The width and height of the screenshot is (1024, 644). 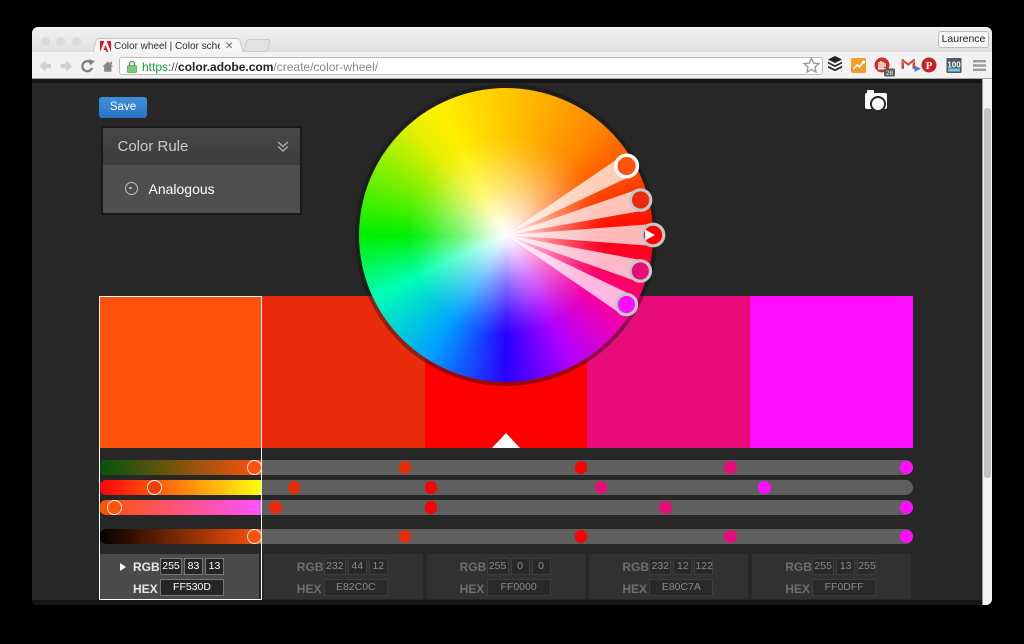 I want to click on svg-text: 100, so click(x=954, y=65).